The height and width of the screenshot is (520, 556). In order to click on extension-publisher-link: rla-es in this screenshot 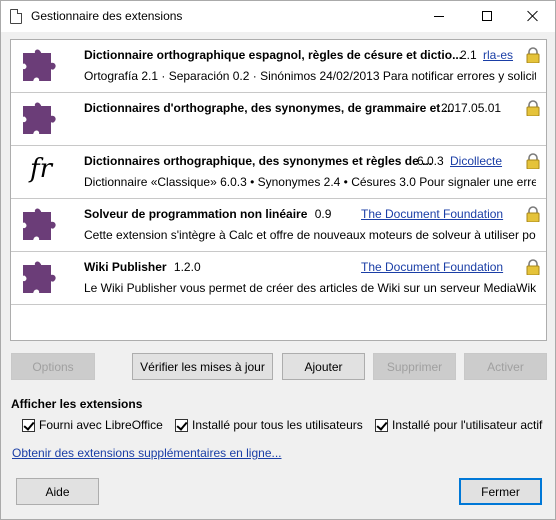, I will do `click(498, 55)`.